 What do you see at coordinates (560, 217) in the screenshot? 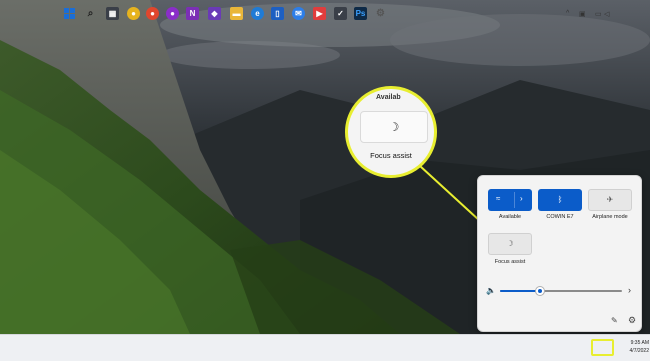
I see `bluetooth-tile-label: COWIN E7` at bounding box center [560, 217].